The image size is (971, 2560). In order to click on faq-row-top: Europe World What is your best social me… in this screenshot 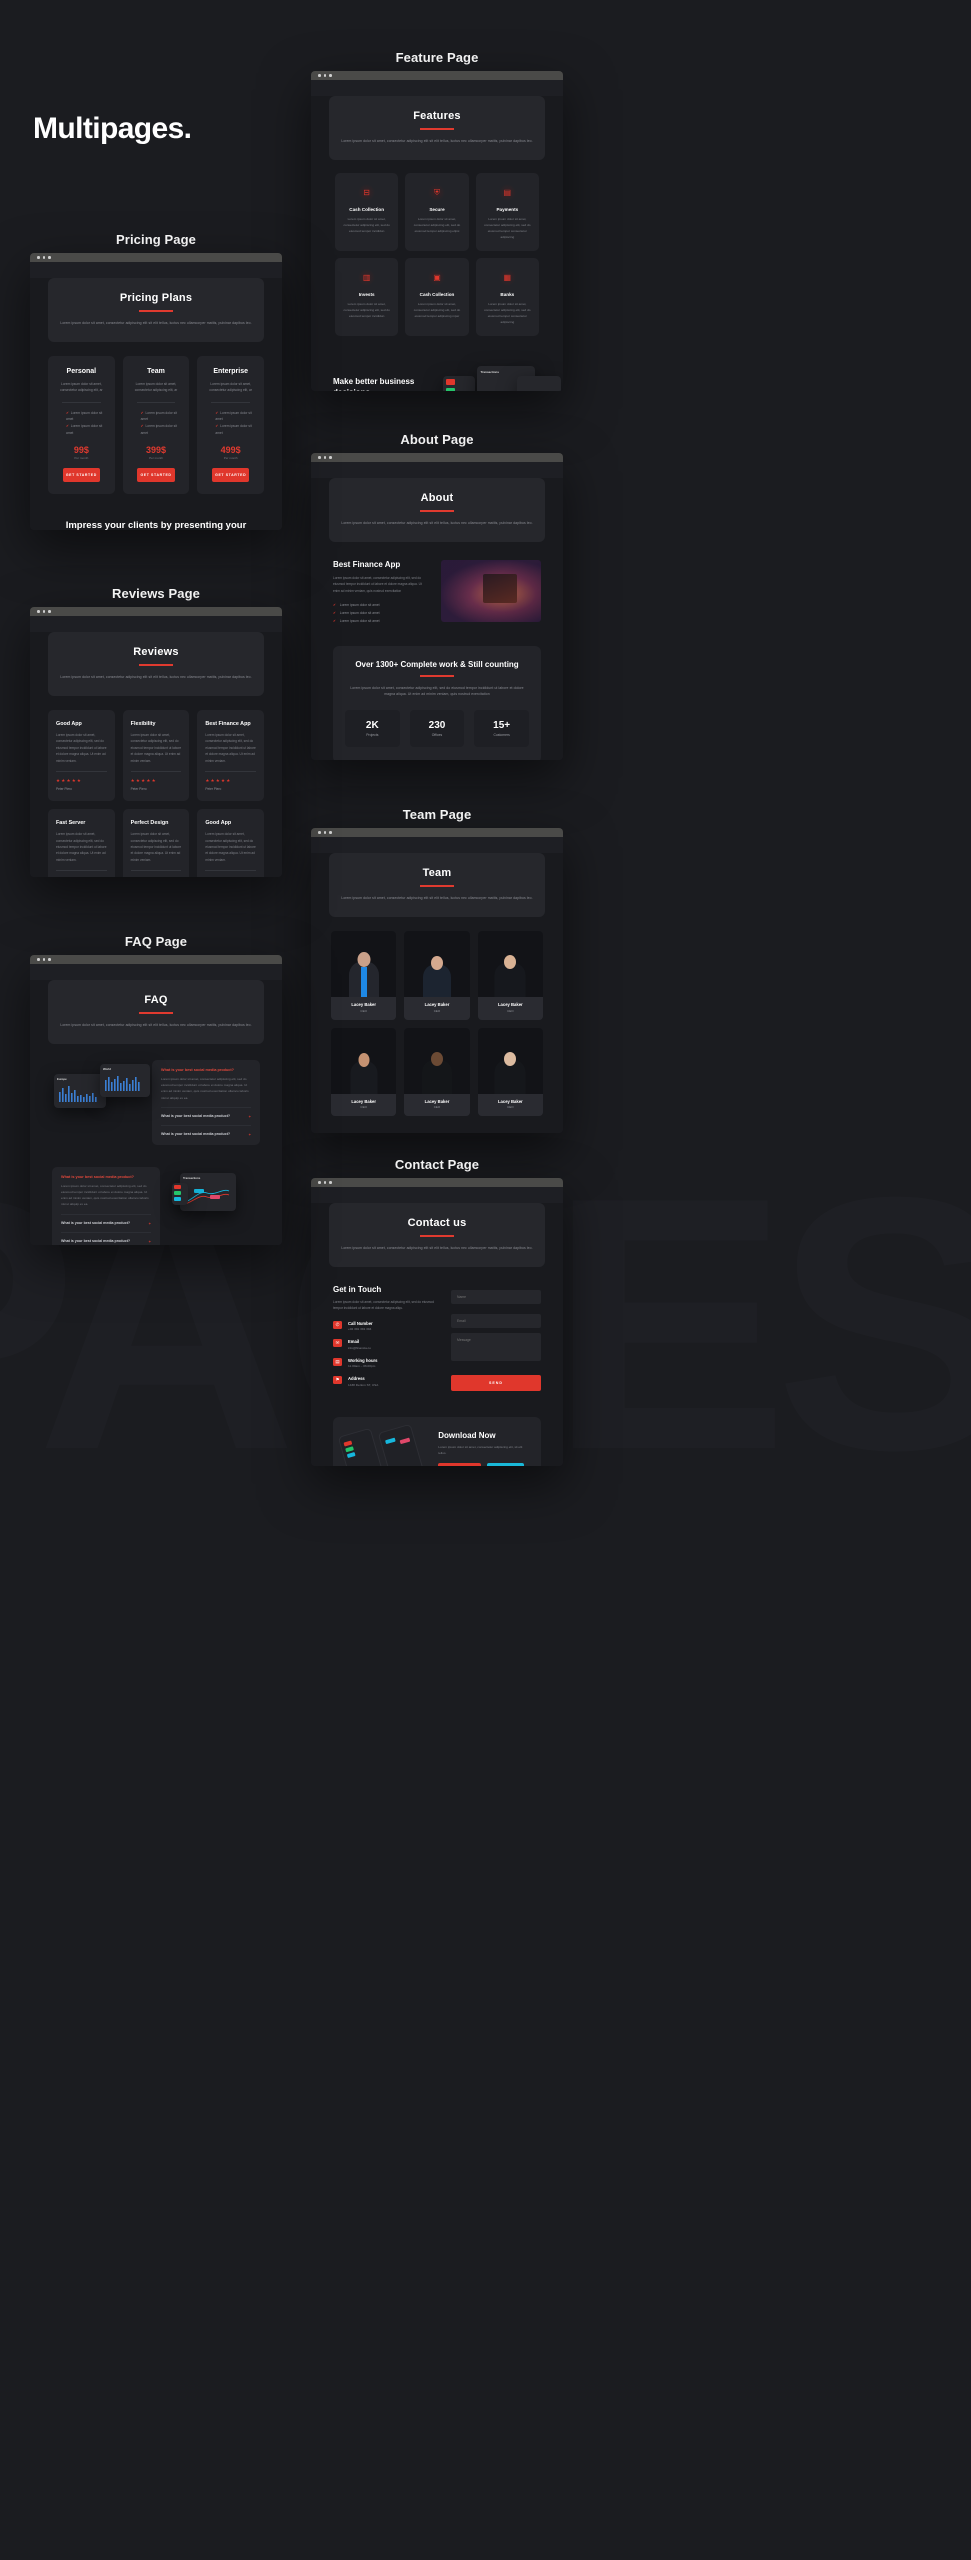, I will do `click(156, 1102)`.